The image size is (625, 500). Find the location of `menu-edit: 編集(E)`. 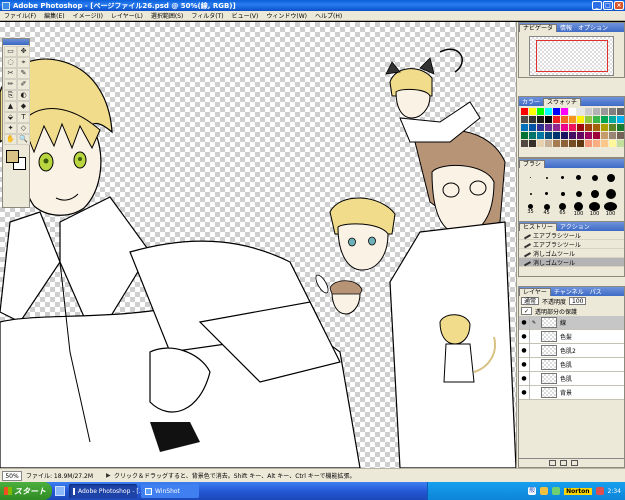

menu-edit: 編集(E) is located at coordinates (54, 15).